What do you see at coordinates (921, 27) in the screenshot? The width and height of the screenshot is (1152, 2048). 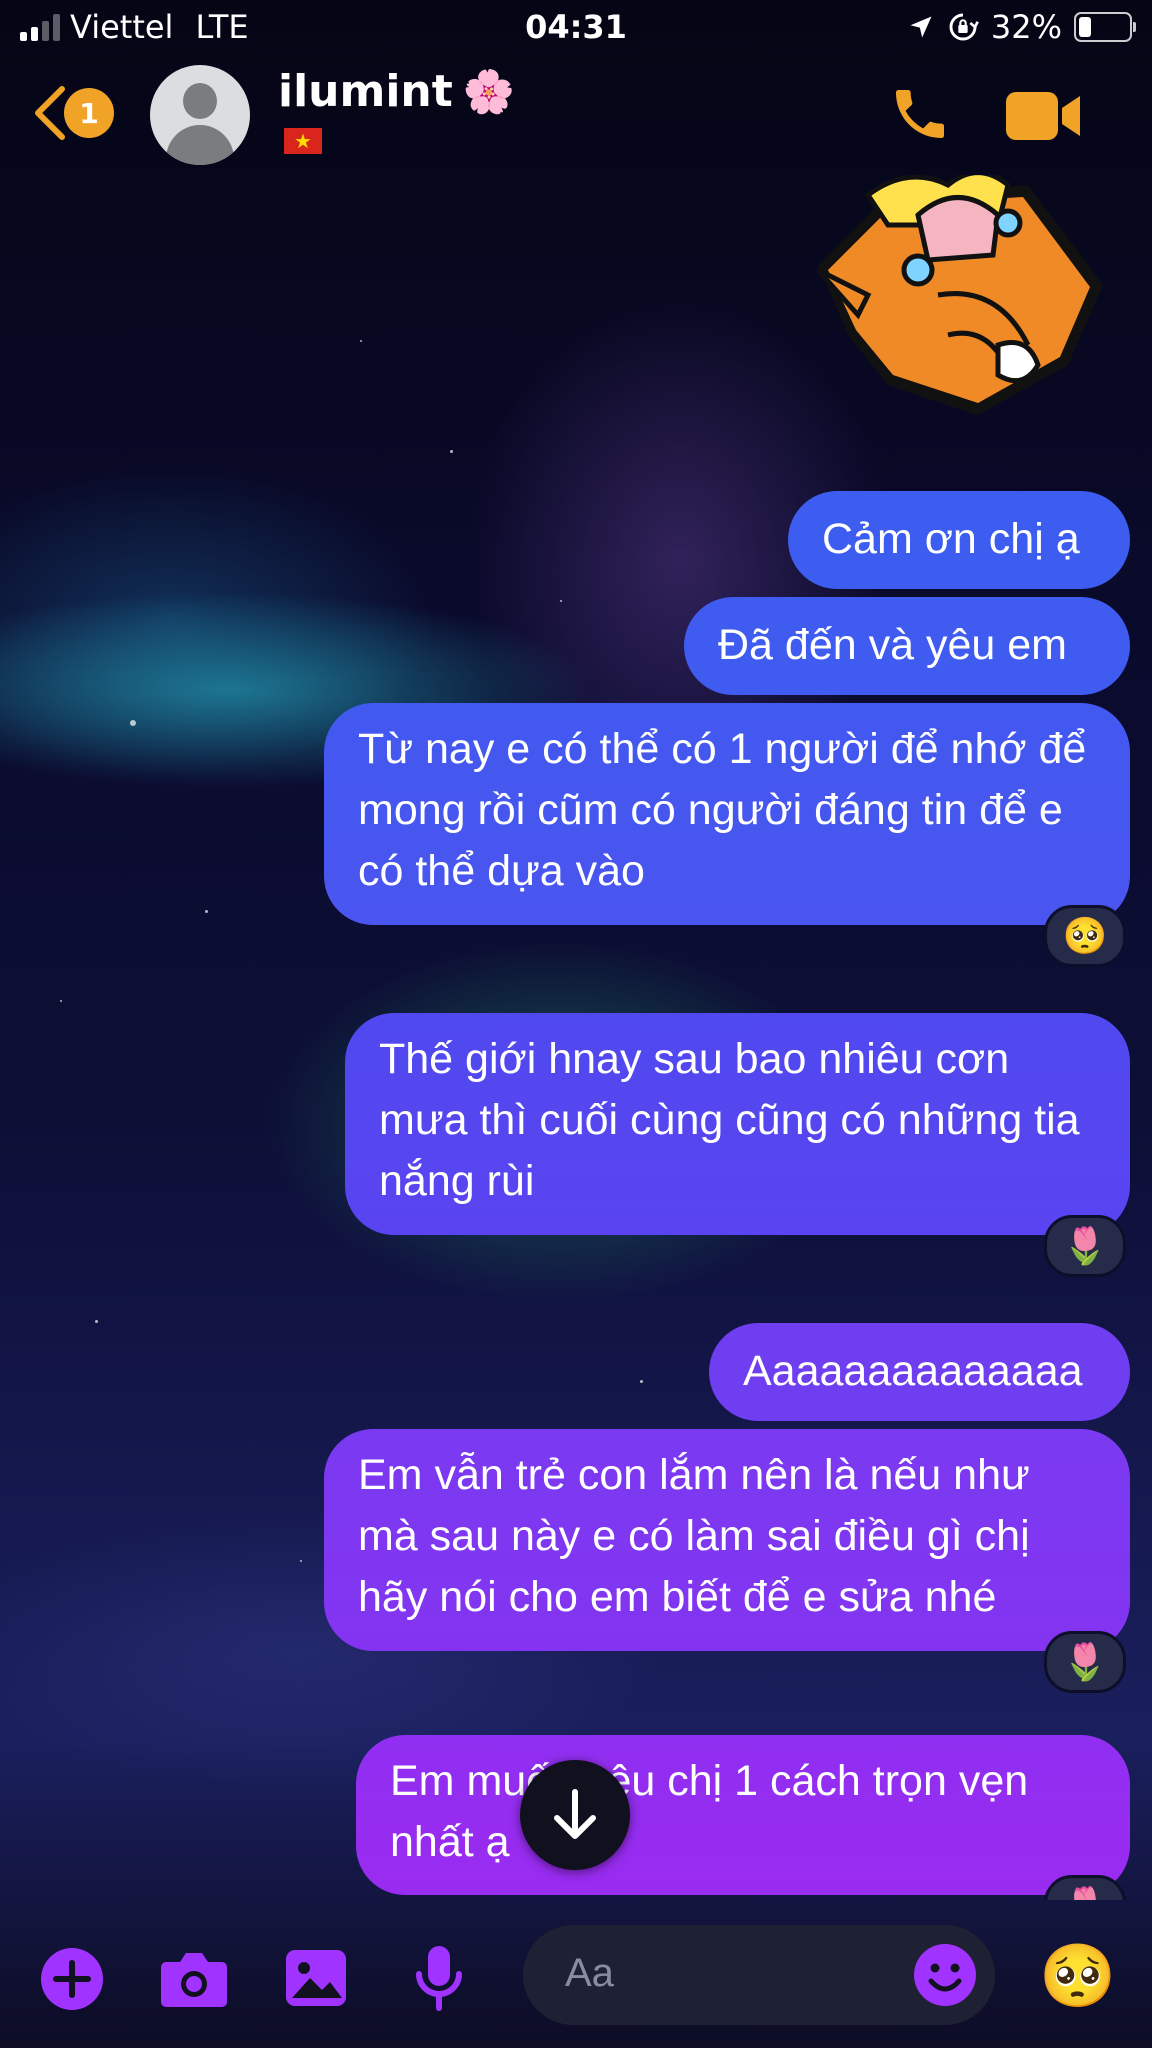 I see `location-arrow-icon` at bounding box center [921, 27].